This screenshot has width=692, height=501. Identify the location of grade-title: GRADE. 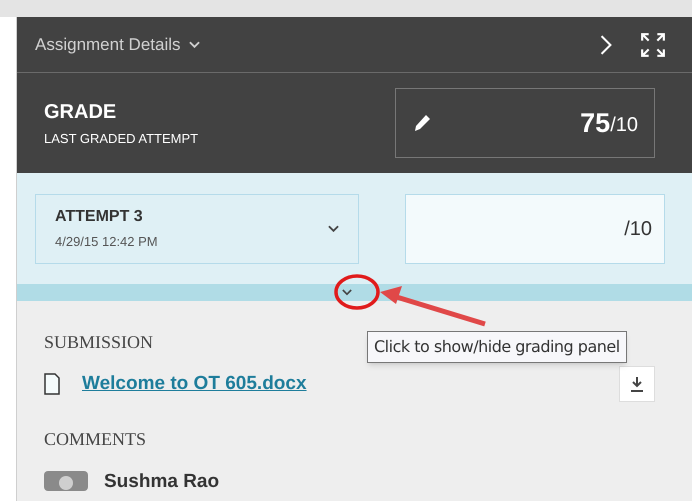
(81, 113).